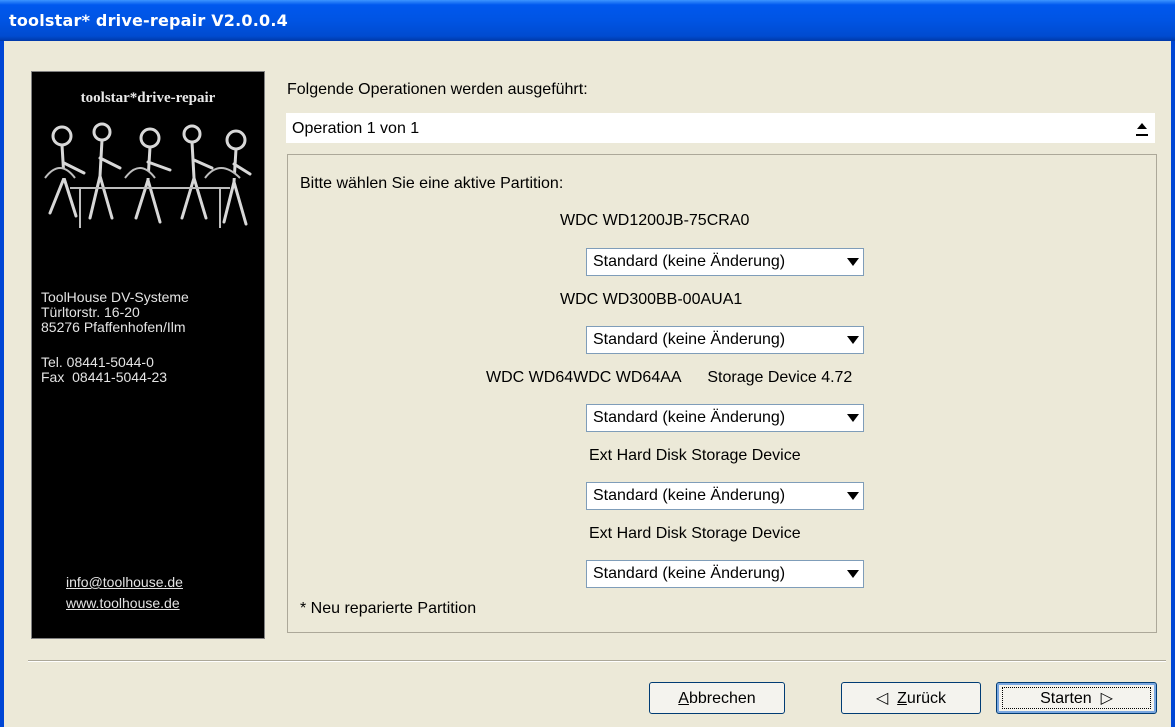  Describe the element at coordinates (722, 698) in the screenshot. I see `cancel-label: bbrechen` at that location.